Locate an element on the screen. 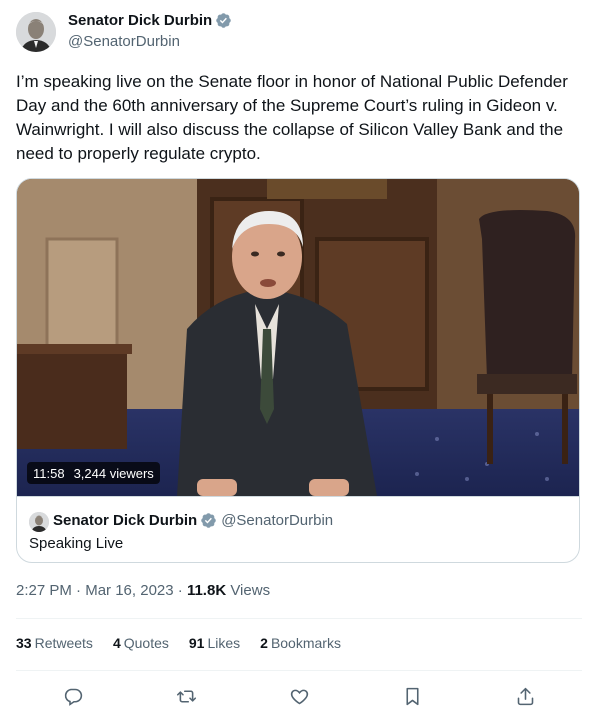  card-avatar is located at coordinates (39, 522).